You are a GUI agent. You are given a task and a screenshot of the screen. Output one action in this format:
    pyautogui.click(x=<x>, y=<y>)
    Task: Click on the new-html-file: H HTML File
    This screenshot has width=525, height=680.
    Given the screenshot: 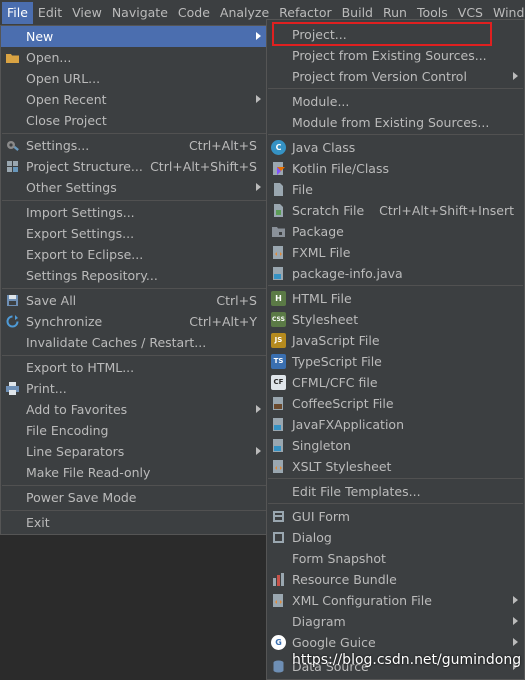 What is the action you would take?
    pyautogui.click(x=395, y=298)
    